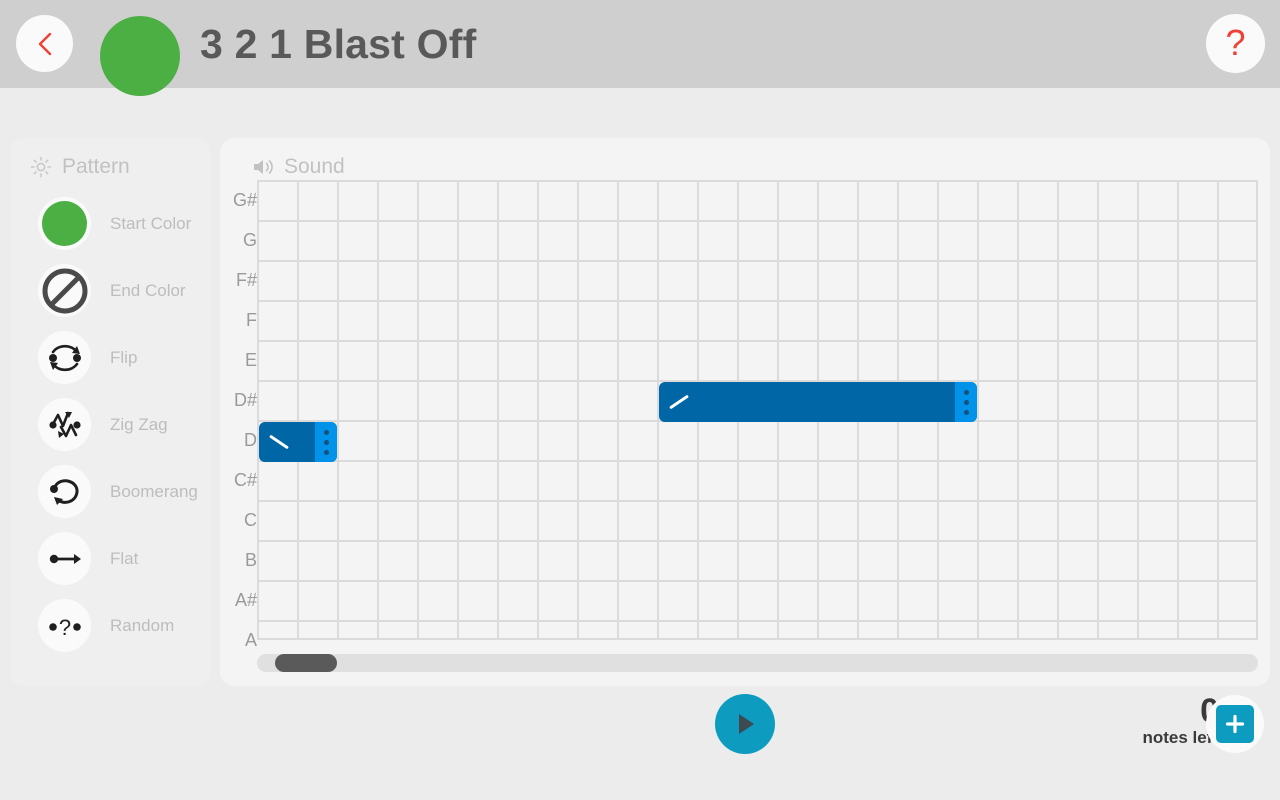  I want to click on grid-right-edge, so click(1257, 410).